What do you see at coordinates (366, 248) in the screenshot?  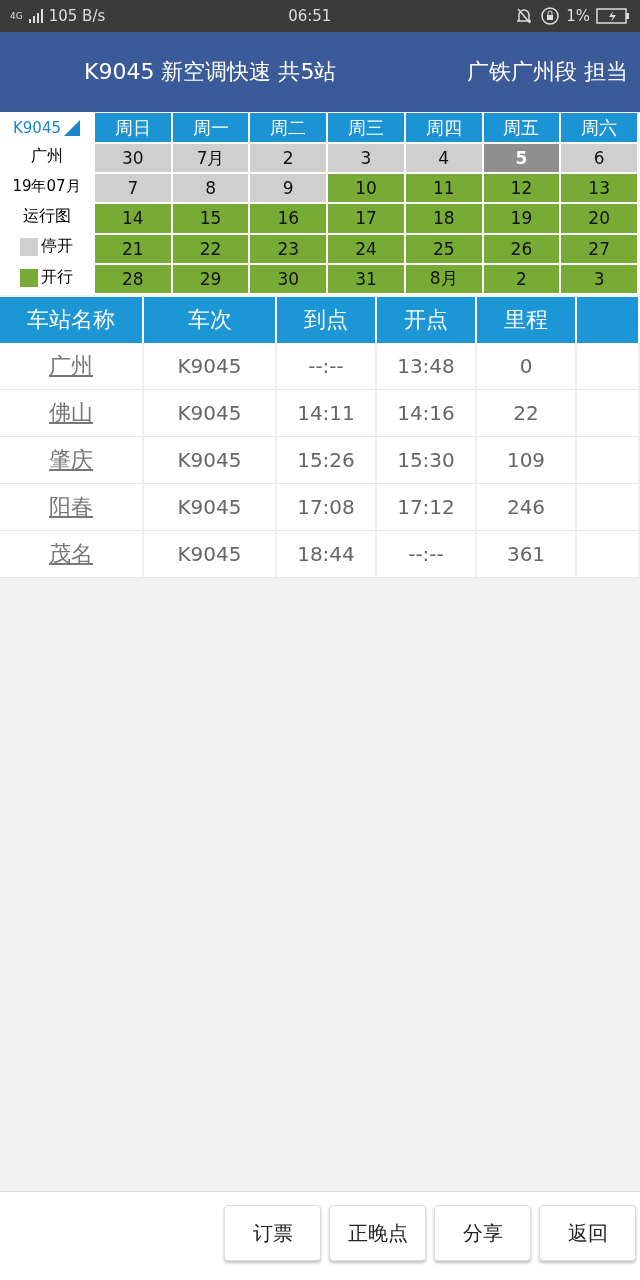 I see `calendar-day: 24` at bounding box center [366, 248].